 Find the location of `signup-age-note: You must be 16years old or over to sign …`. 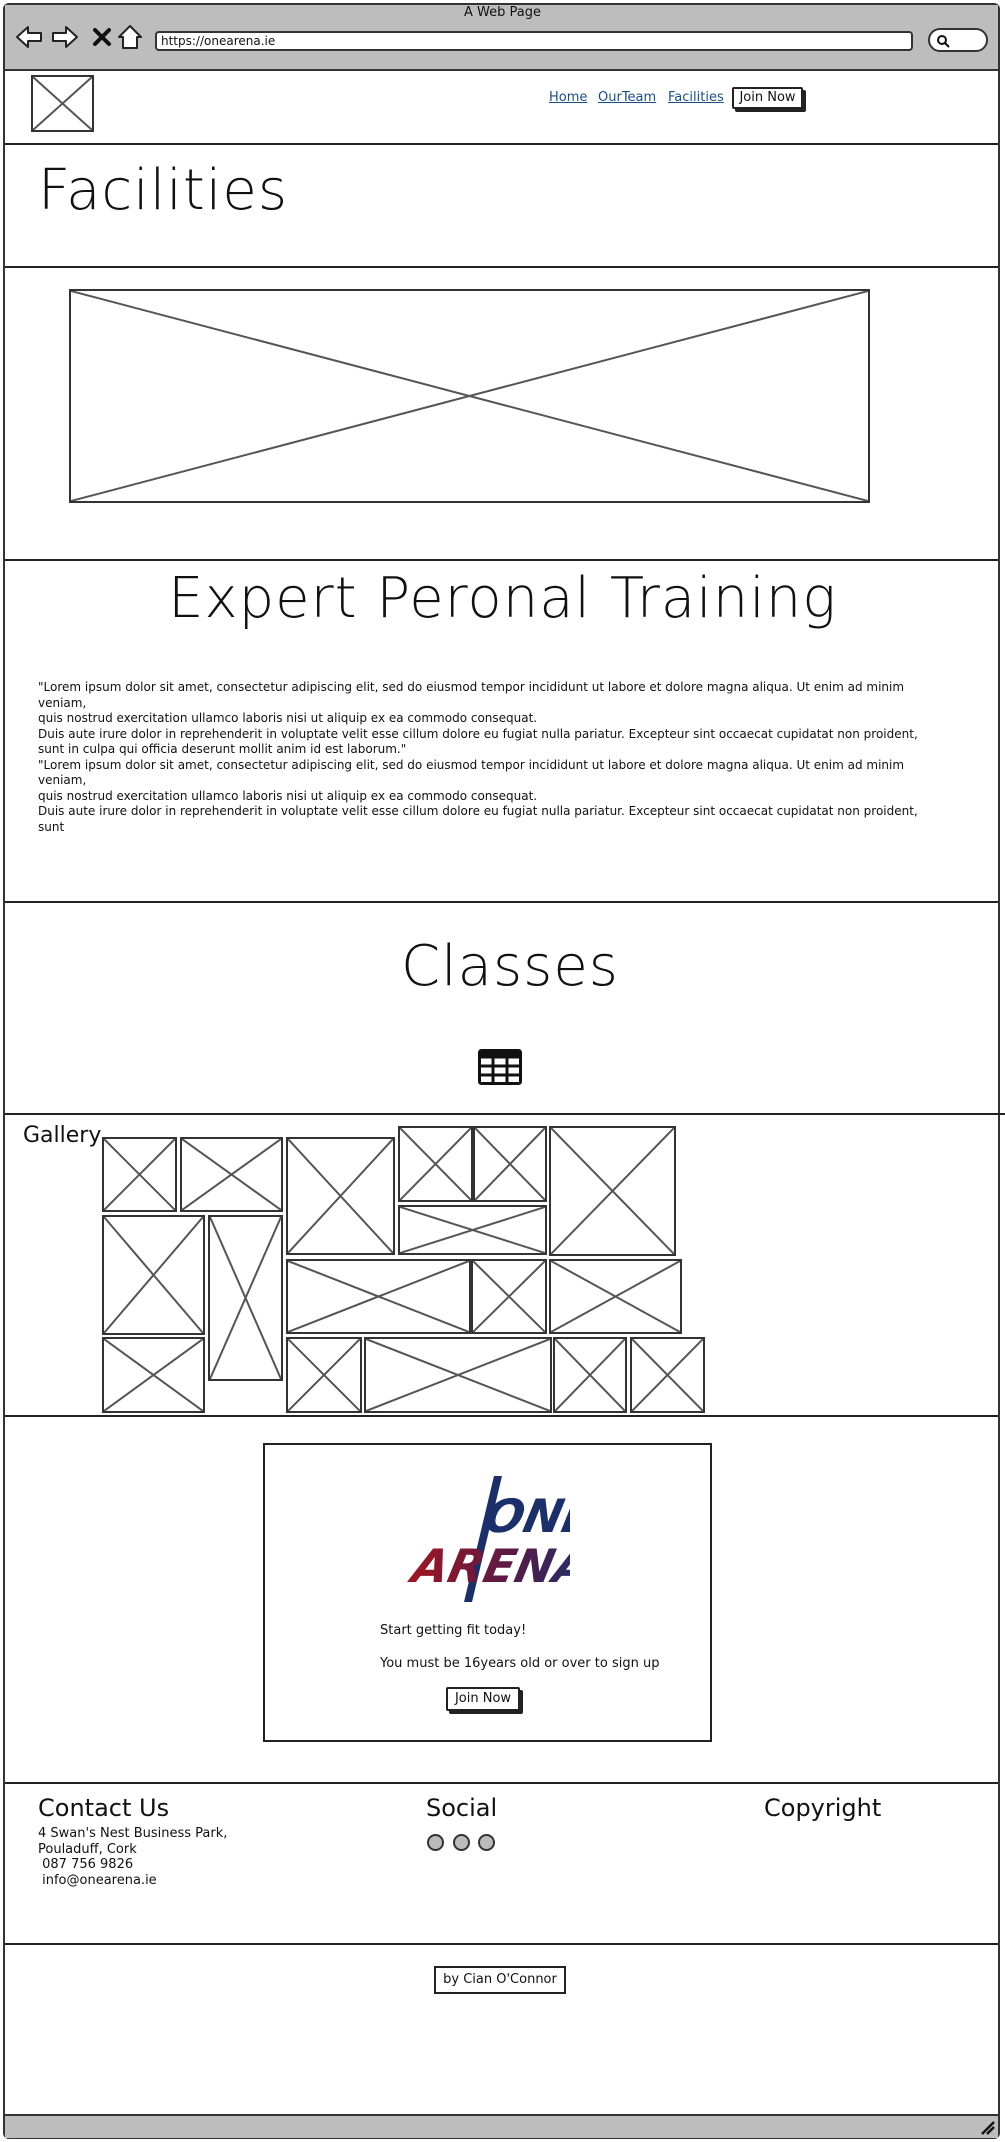

signup-age-note: You must be 16years old or over to sign … is located at coordinates (520, 1663).